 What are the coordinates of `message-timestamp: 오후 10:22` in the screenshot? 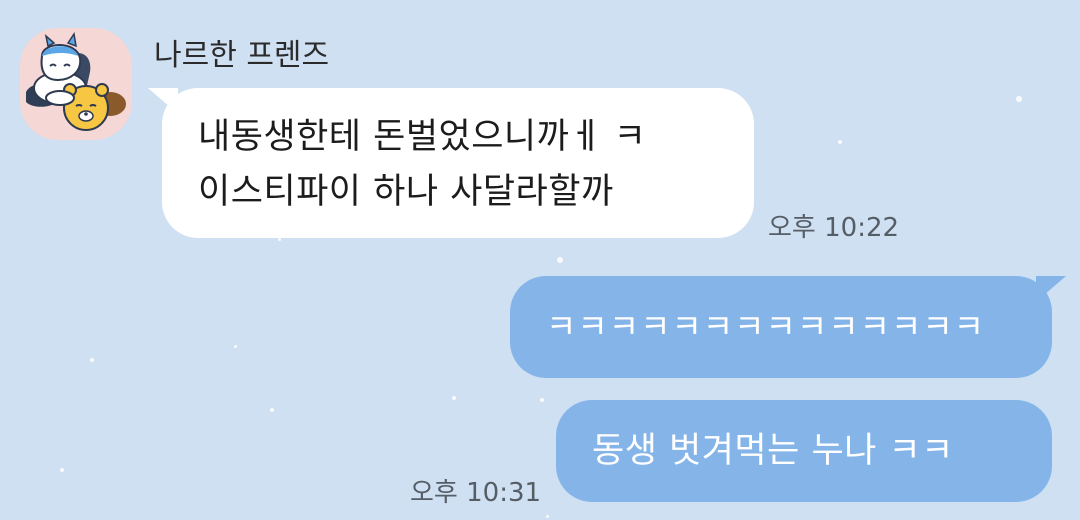 It's located at (834, 228).